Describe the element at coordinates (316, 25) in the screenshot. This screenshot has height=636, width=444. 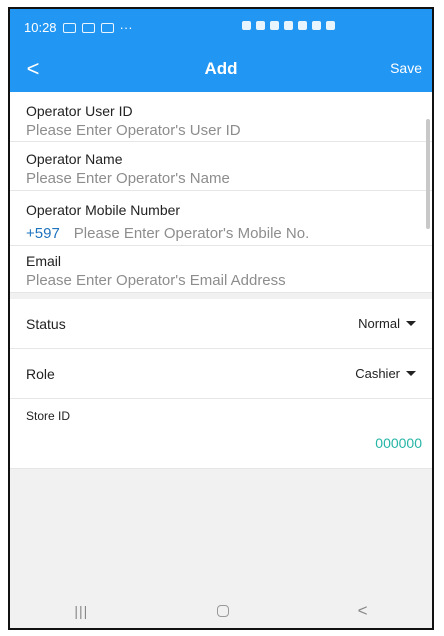
I see `signal-2-icon` at that location.